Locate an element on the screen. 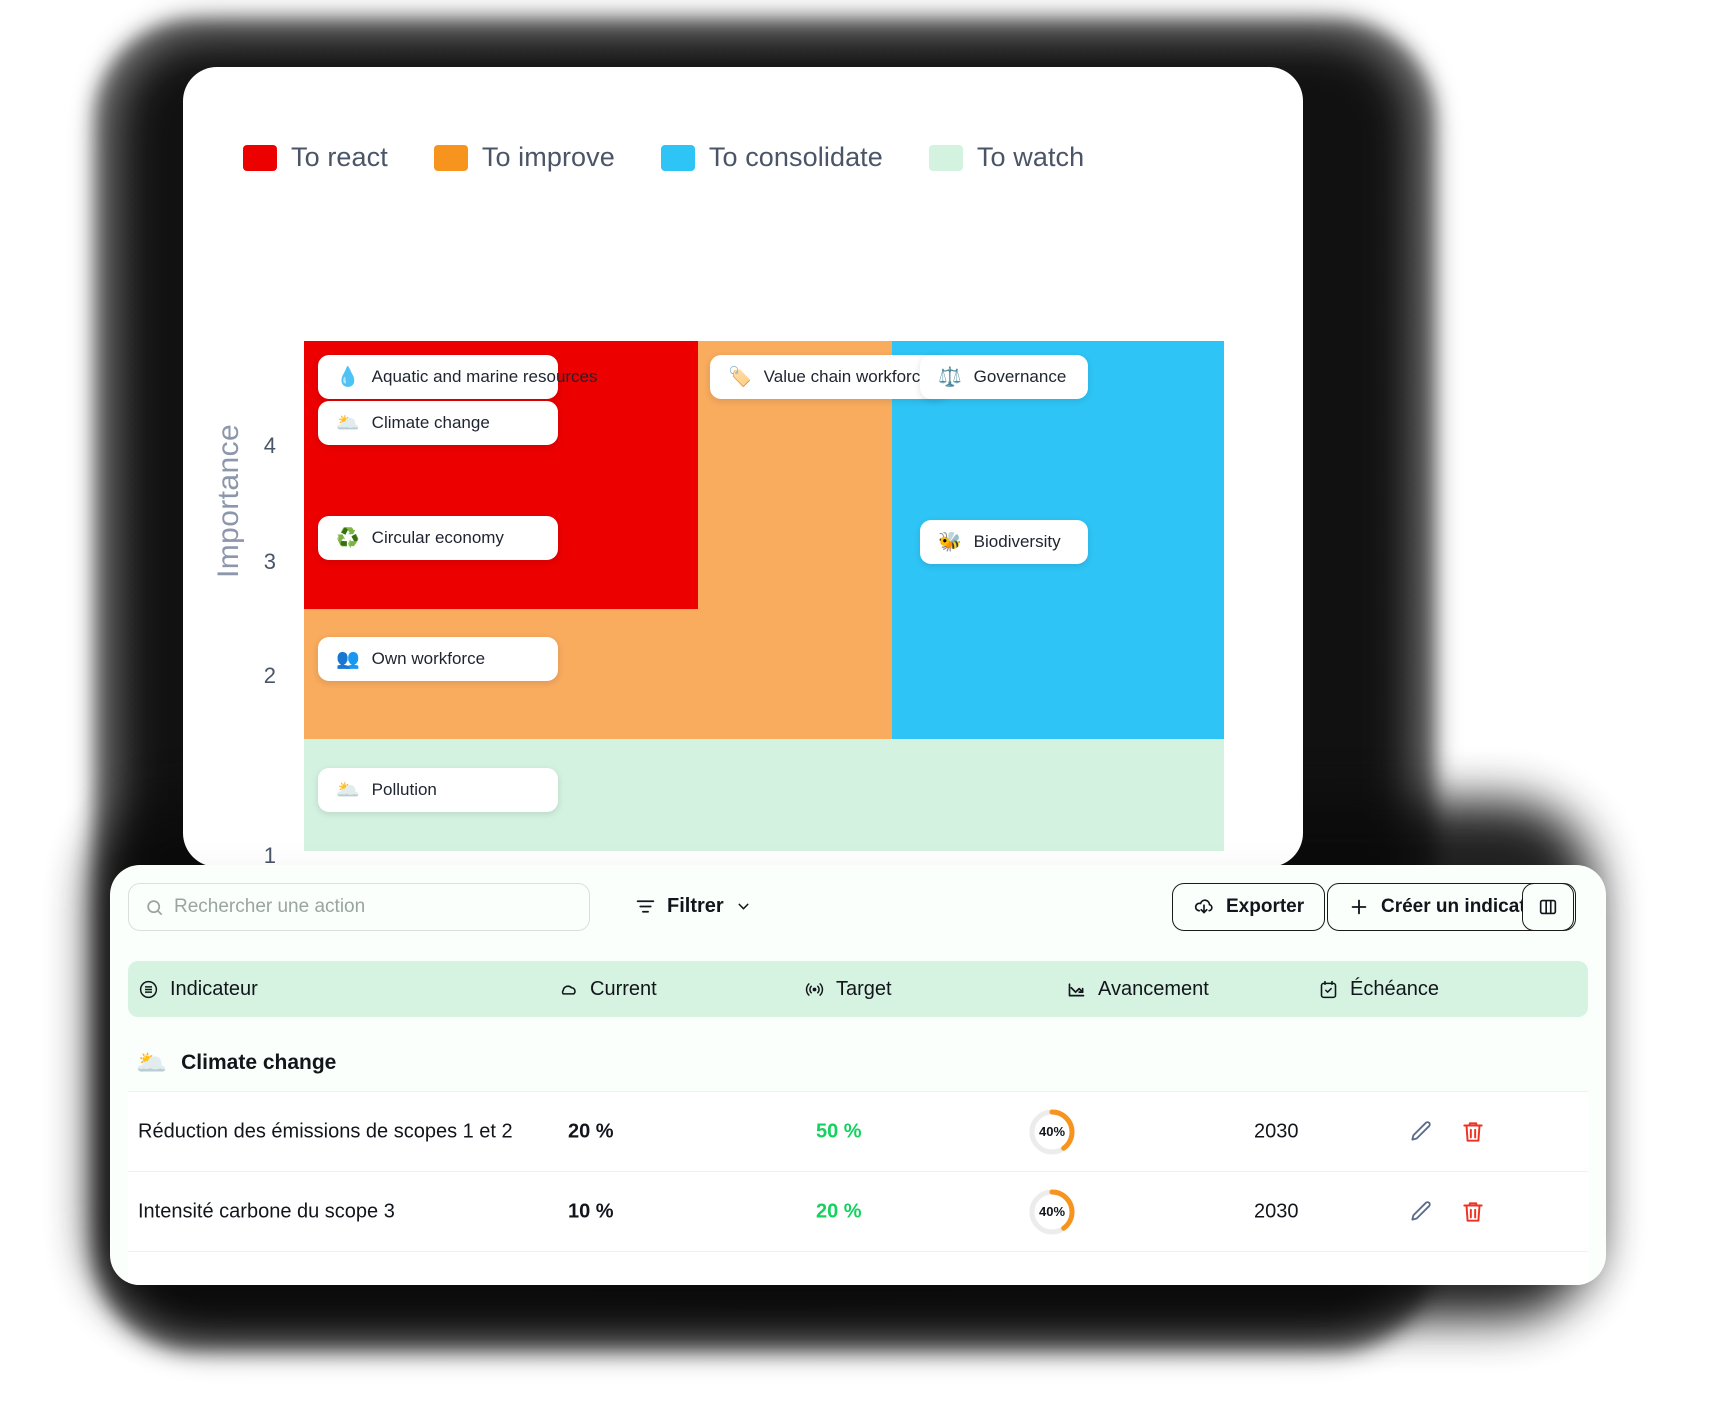 The width and height of the screenshot is (1716, 1422). column-header-indicateur: Indicateur is located at coordinates (198, 989).